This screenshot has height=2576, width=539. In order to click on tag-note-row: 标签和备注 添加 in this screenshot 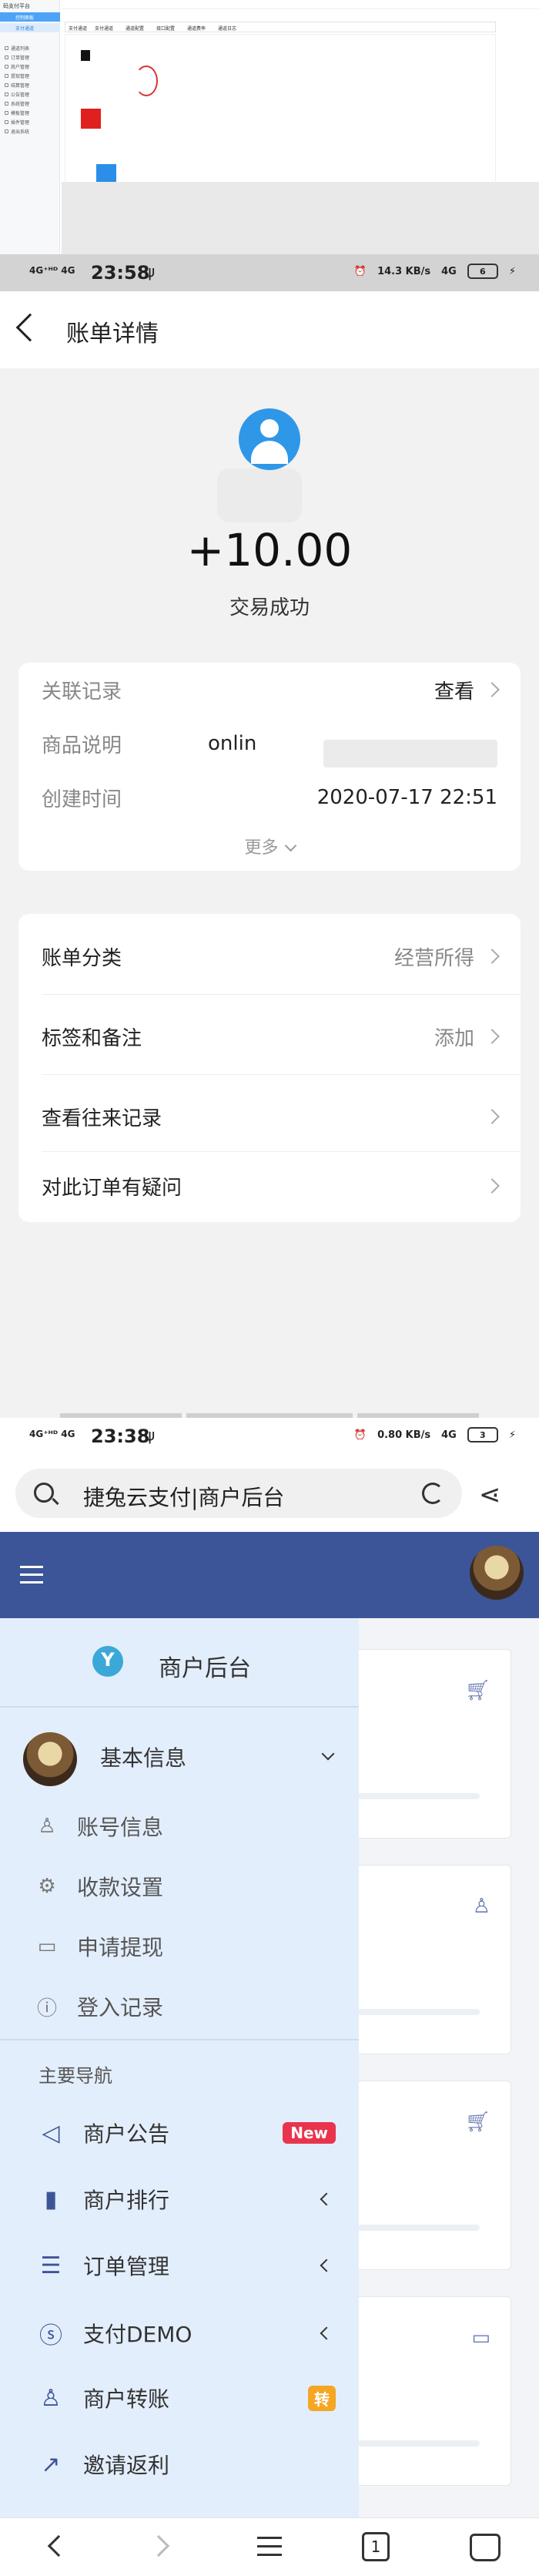, I will do `click(271, 1036)`.